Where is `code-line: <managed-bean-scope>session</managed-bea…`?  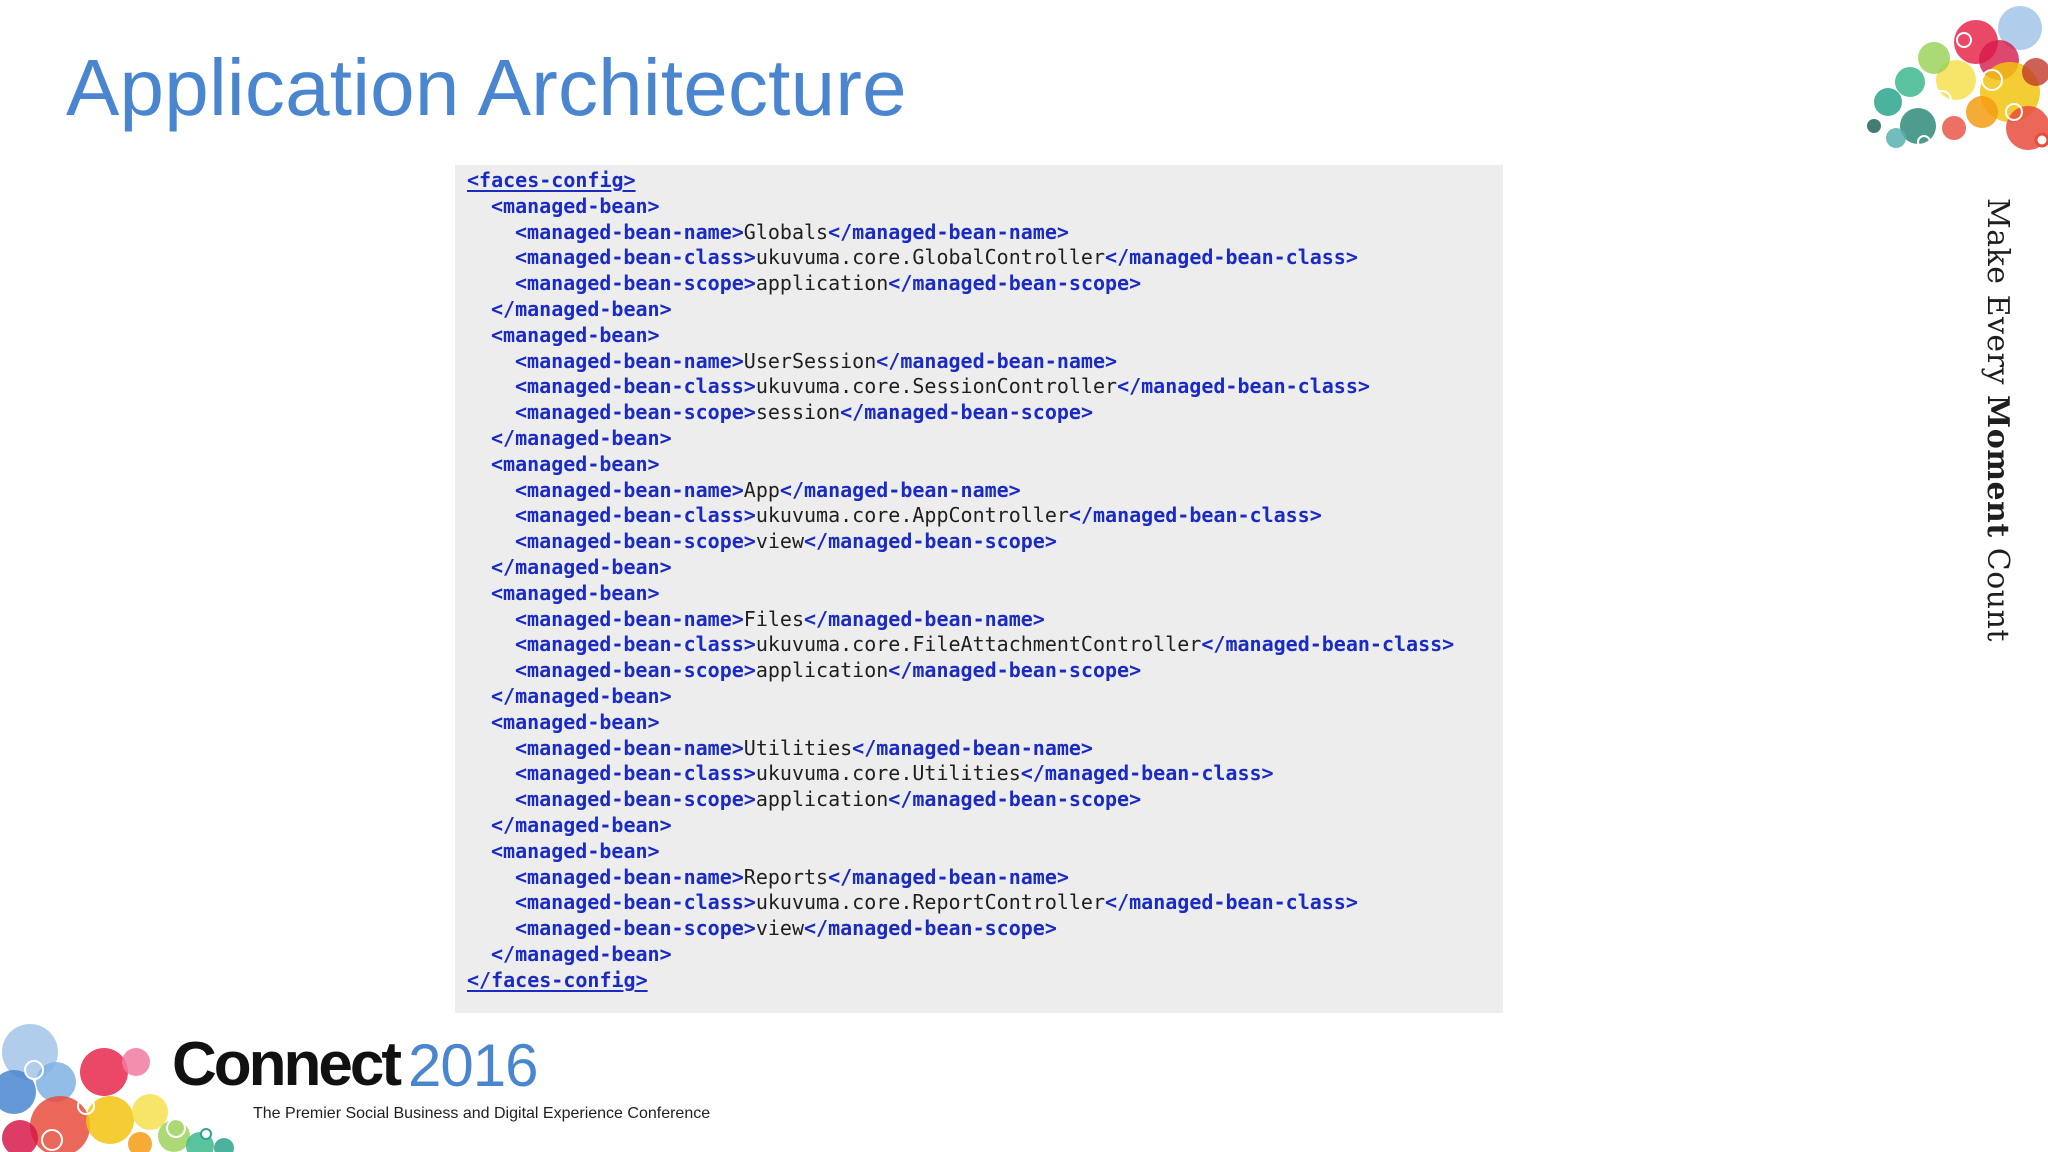 code-line: <managed-bean-scope>session</managed-bea… is located at coordinates (804, 412).